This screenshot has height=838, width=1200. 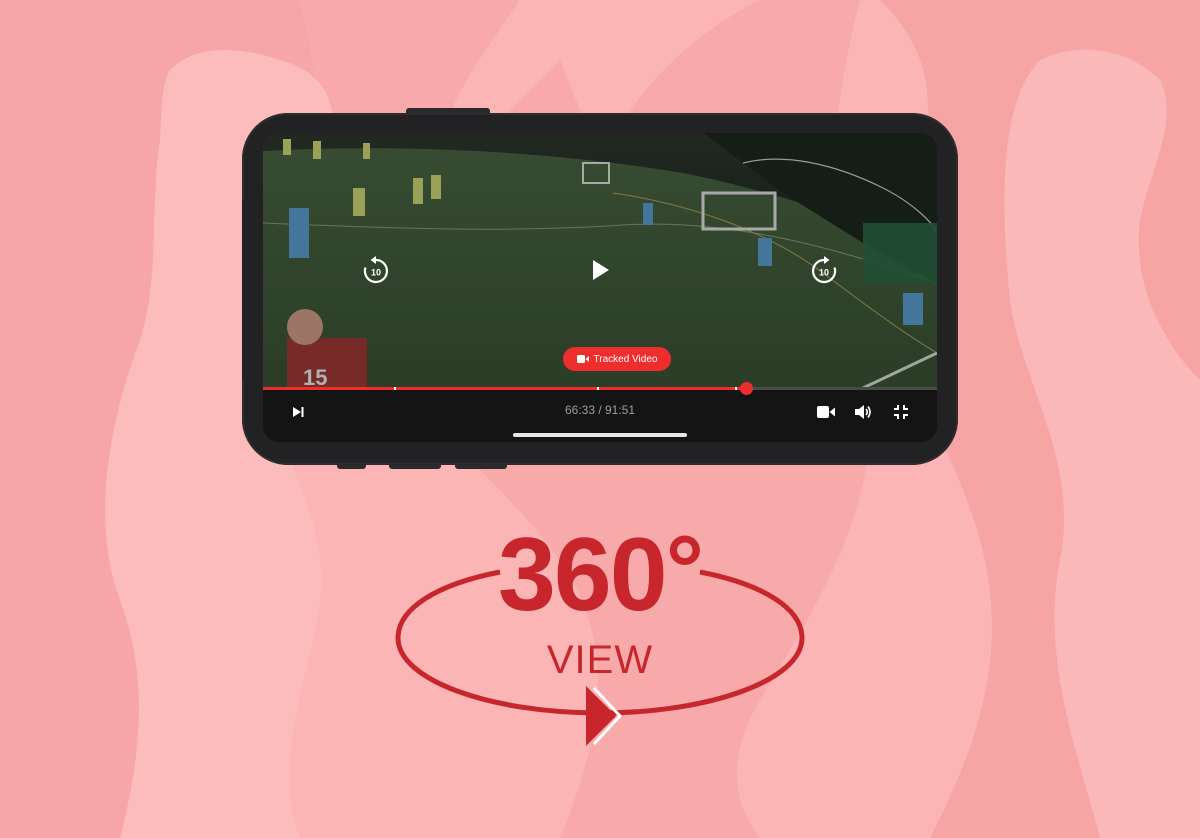 I want to click on progress-fill, so click(x=504, y=388).